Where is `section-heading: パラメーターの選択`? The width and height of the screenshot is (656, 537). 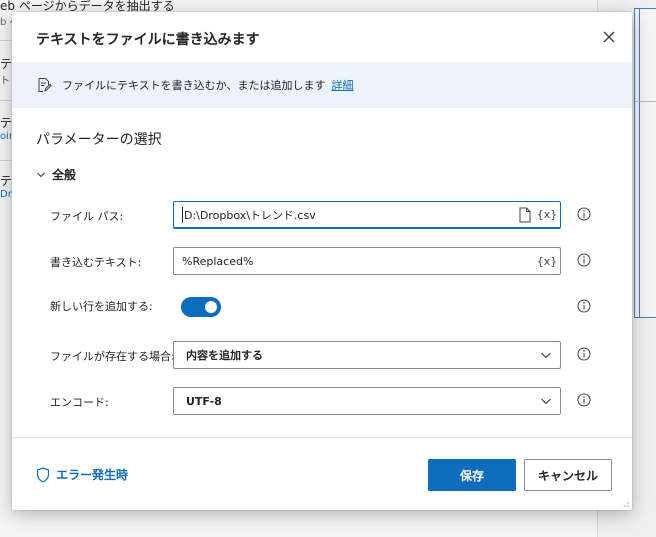
section-heading: パラメーターの選択 is located at coordinates (99, 140).